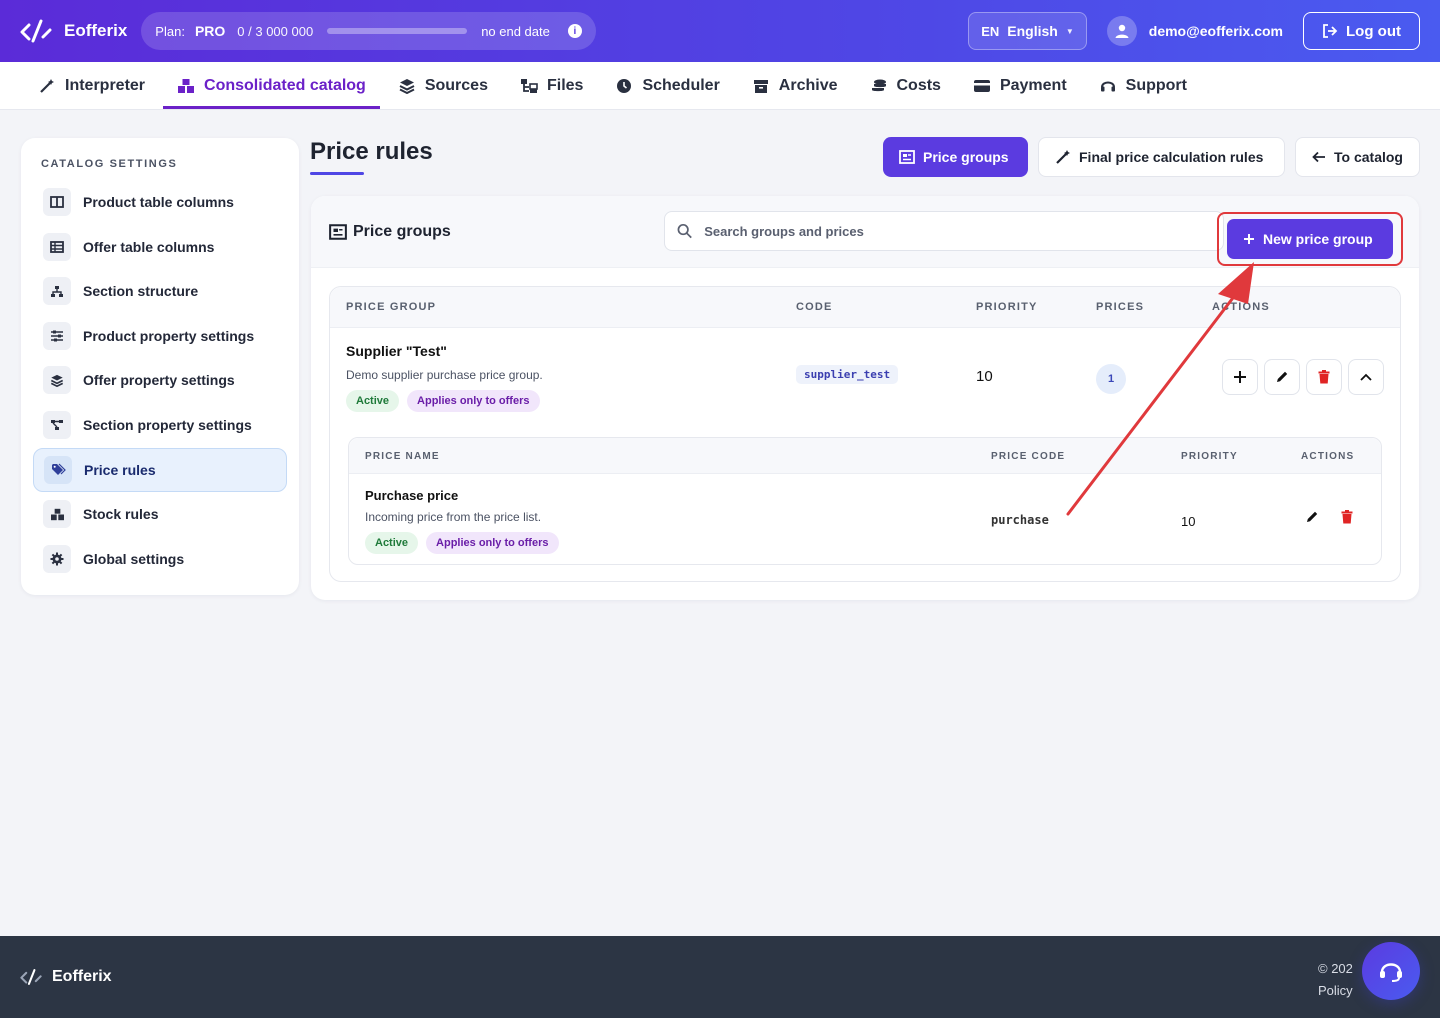 The width and height of the screenshot is (1440, 1018). What do you see at coordinates (515, 31) in the screenshot?
I see `plan-end: no end date` at bounding box center [515, 31].